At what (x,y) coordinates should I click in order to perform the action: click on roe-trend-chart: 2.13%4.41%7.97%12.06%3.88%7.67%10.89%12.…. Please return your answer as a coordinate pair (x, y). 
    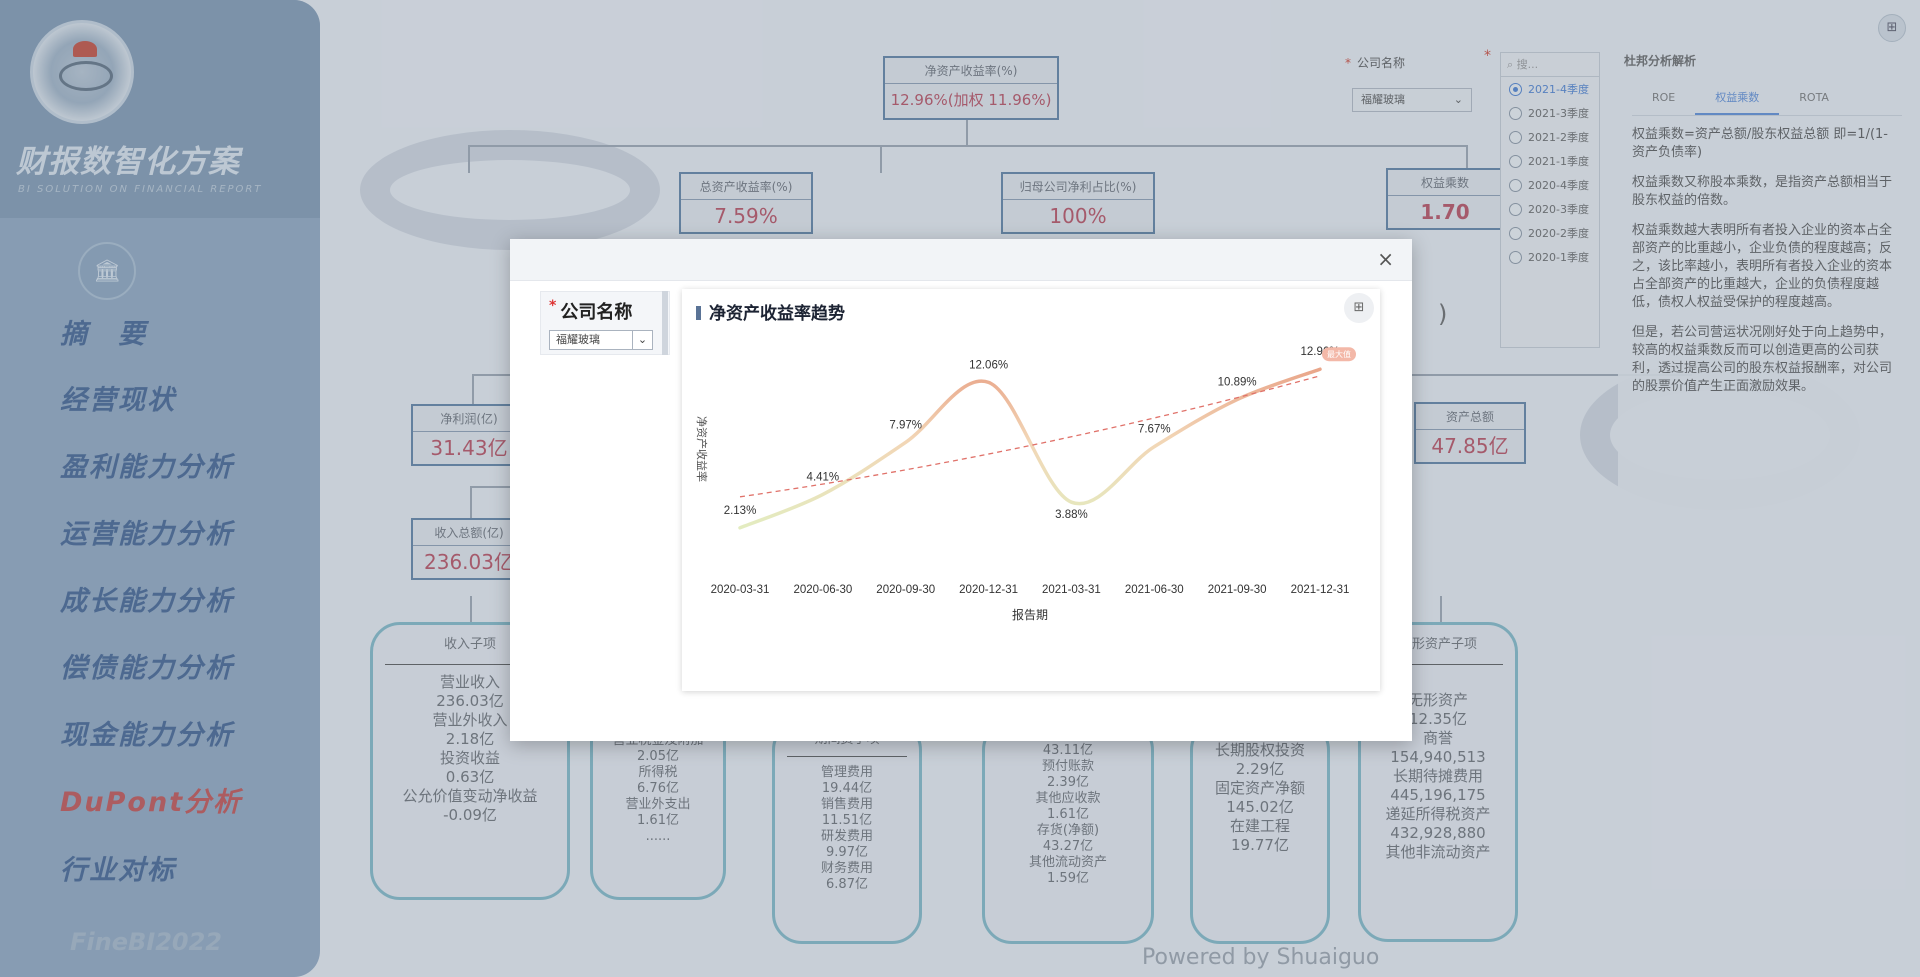
    Looking at the image, I should click on (1025, 484).